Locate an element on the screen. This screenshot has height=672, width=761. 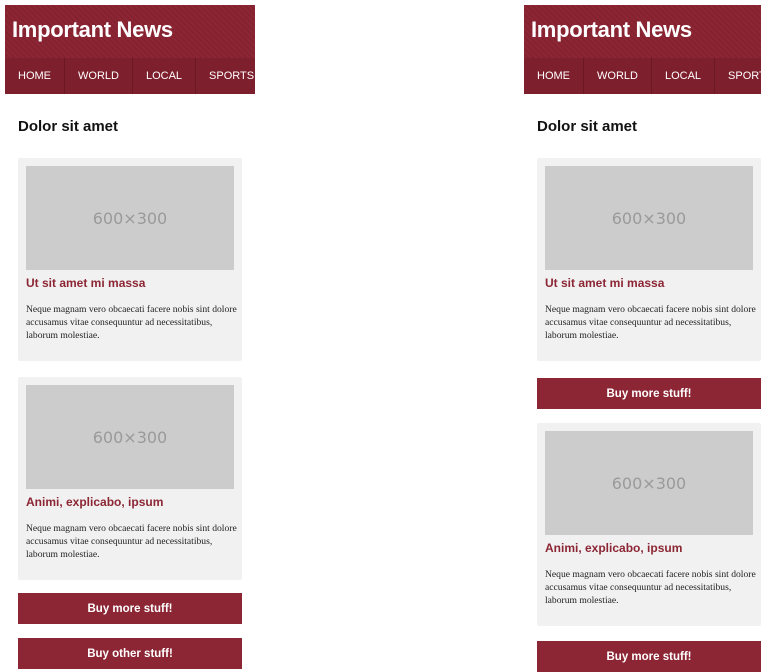
buy-other-button: Buy other stuff! is located at coordinates (130, 653).